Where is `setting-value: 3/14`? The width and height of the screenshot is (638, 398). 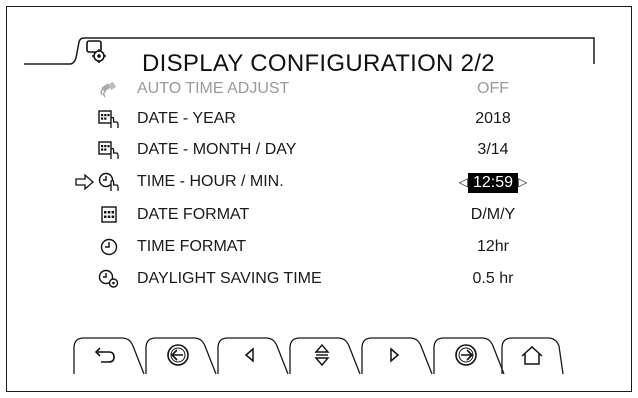 setting-value: 3/14 is located at coordinates (493, 150).